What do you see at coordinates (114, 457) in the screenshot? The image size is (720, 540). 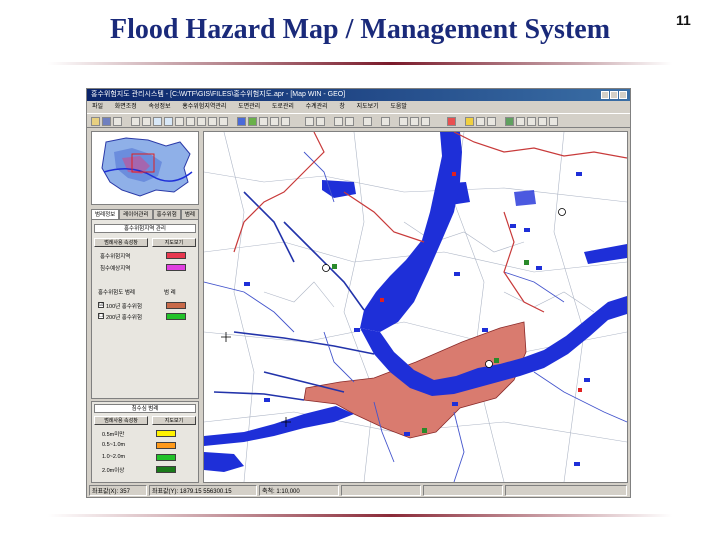 I see `depth-label-3: 1.0~2.0m` at bounding box center [114, 457].